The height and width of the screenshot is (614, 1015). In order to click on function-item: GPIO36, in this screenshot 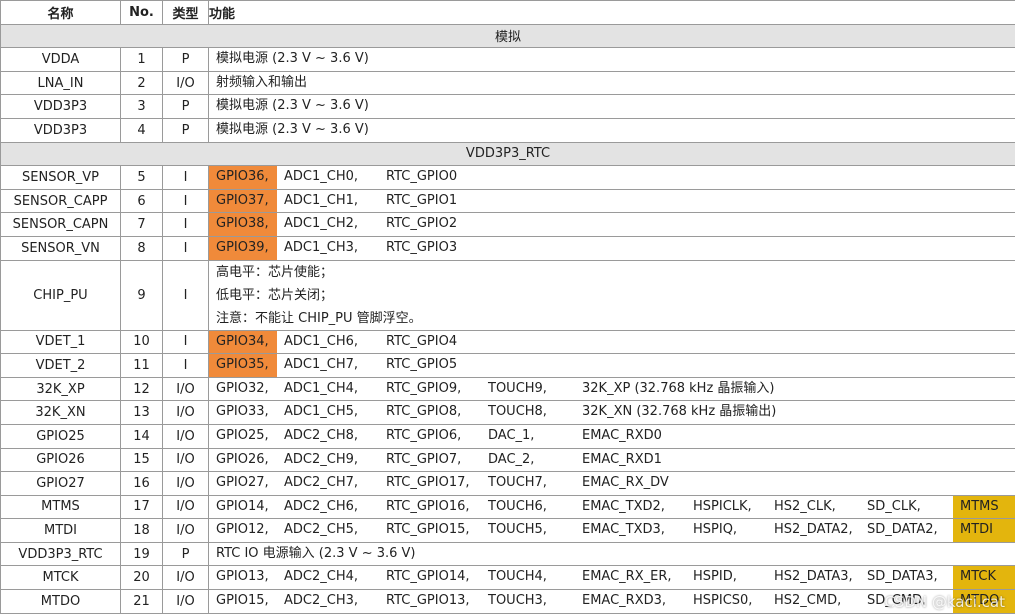, I will do `click(243, 177)`.